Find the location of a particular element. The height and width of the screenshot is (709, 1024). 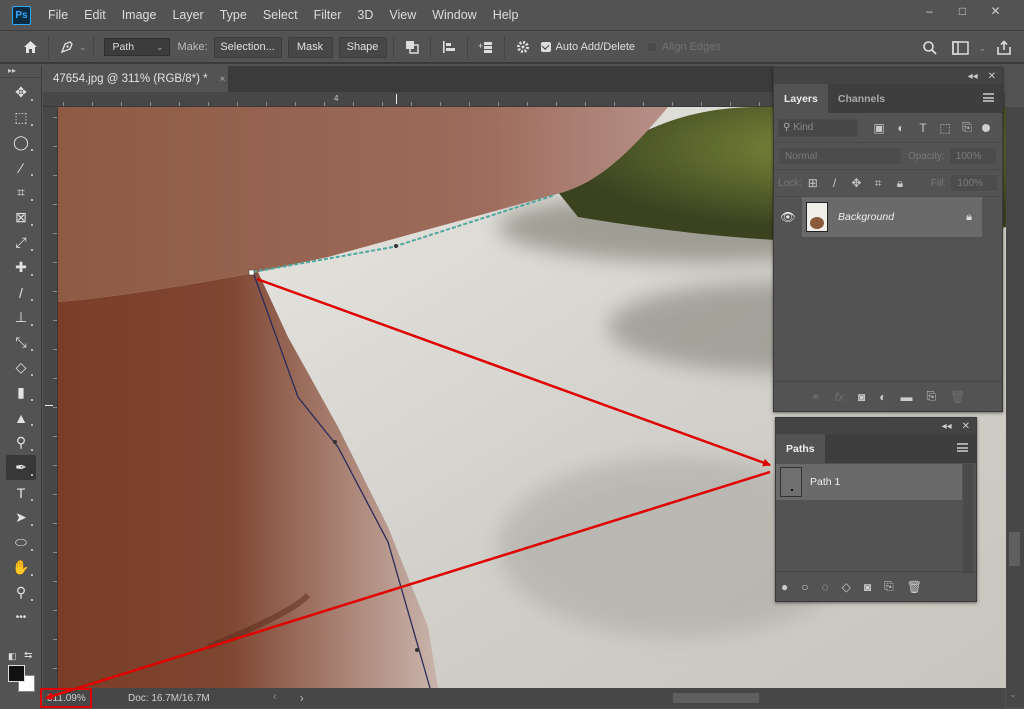

tab-channels: Channels is located at coordinates (861, 98).